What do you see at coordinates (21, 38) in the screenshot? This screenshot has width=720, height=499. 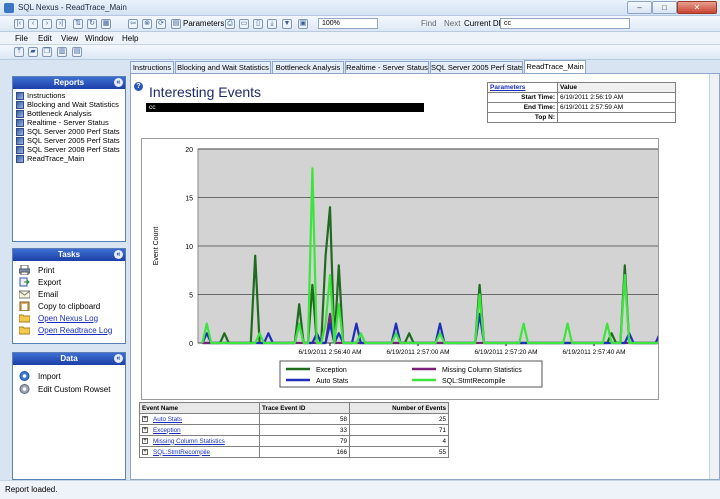 I see `menu-file: File` at bounding box center [21, 38].